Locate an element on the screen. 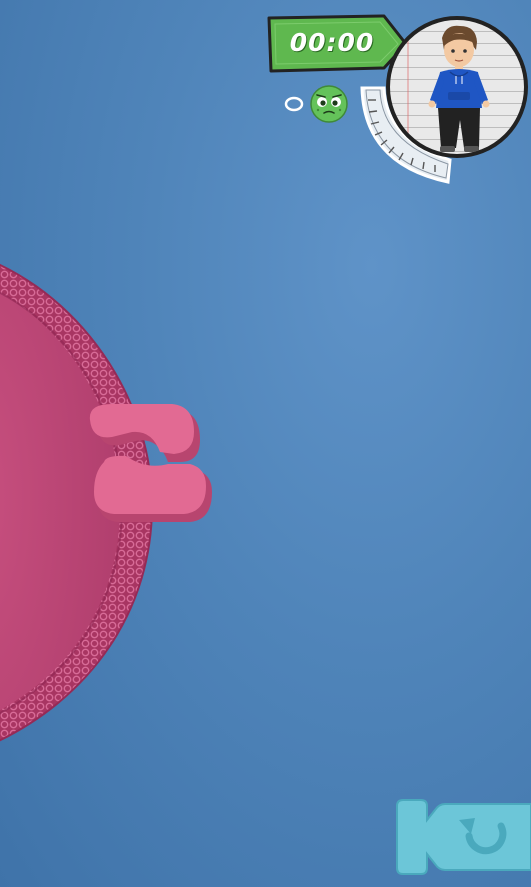  green-worried-face-icon is located at coordinates (329, 104).